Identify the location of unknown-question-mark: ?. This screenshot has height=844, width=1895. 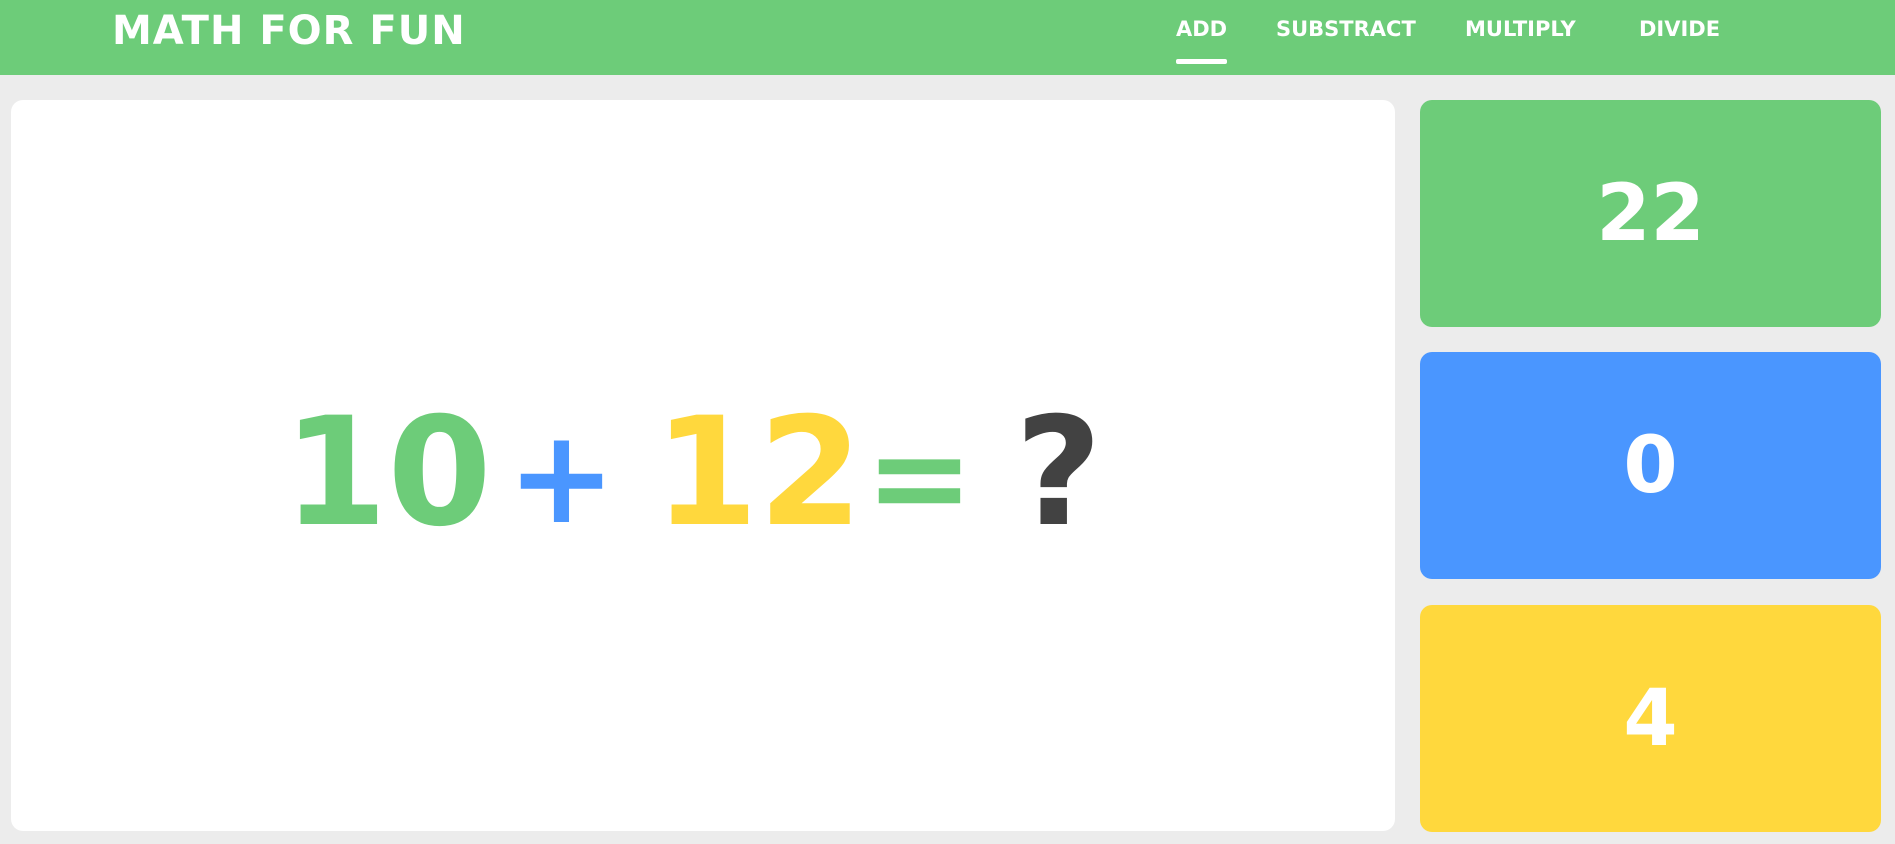
(1059, 473).